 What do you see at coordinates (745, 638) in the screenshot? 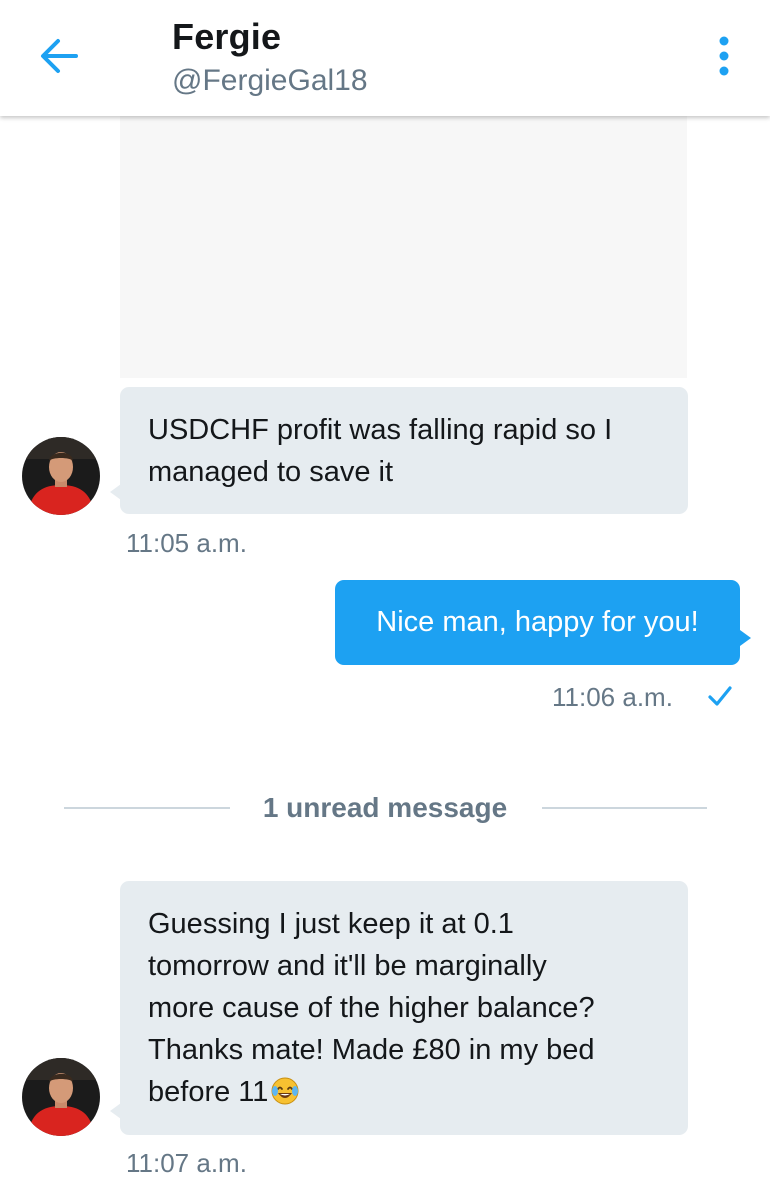
I see `bubble-tail` at bounding box center [745, 638].